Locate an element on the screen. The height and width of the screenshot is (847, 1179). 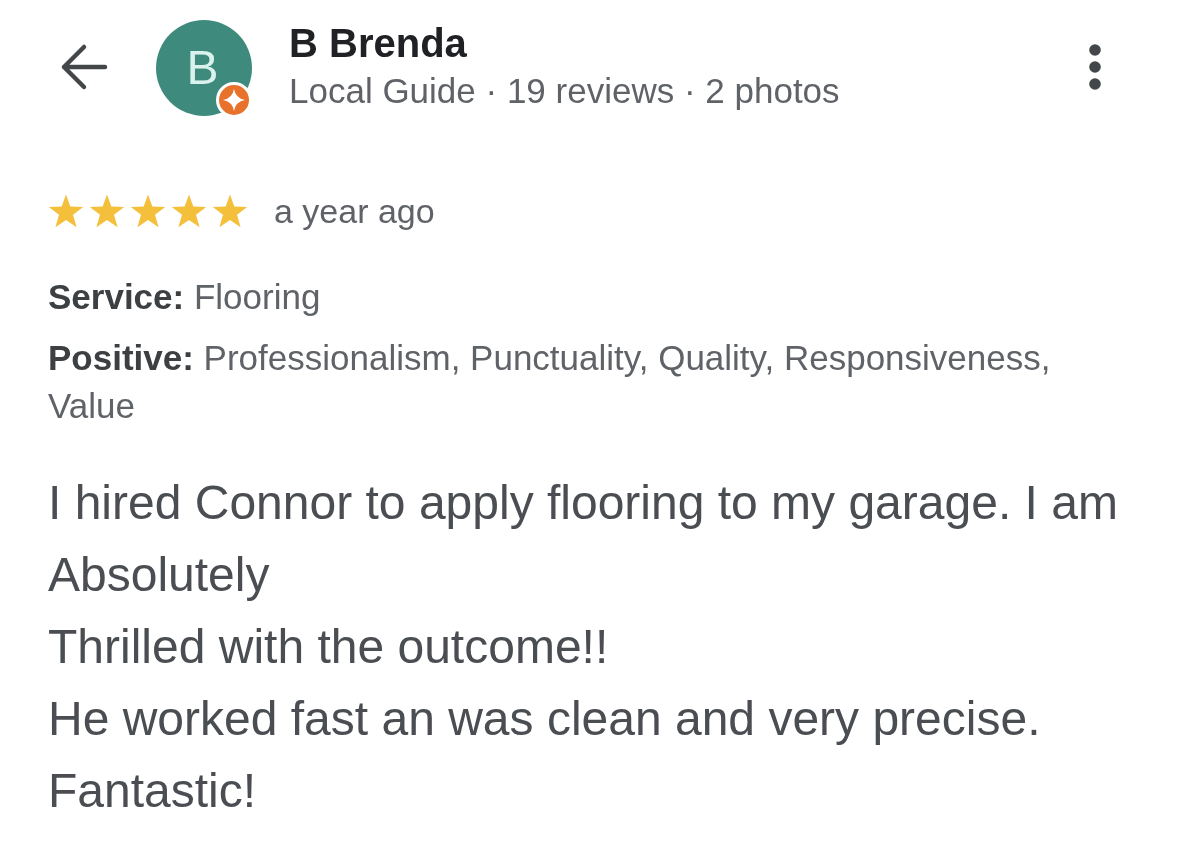
reviewer-details: Local Guide · 19 reviews · 2 photos is located at coordinates (564, 91).